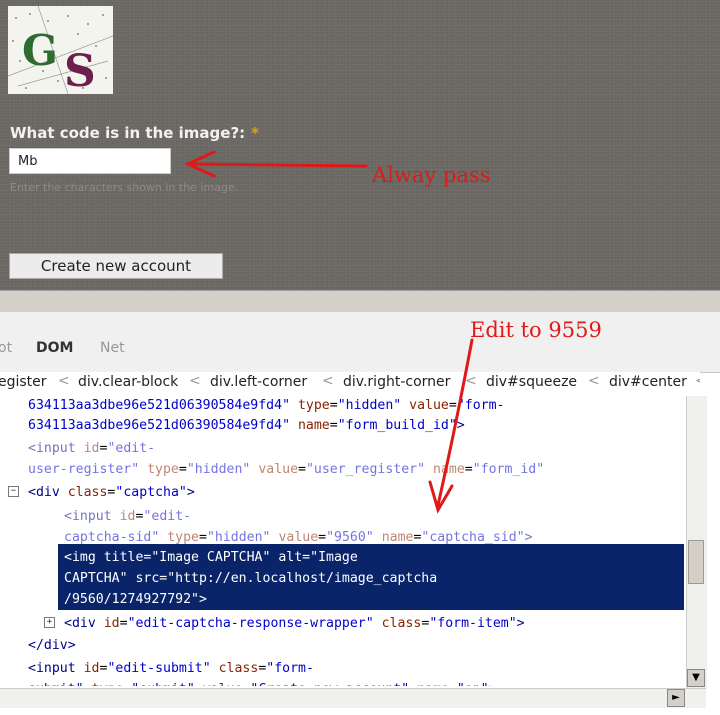  Describe the element at coordinates (112, 348) in the screenshot. I see `tab-net: Net` at that location.